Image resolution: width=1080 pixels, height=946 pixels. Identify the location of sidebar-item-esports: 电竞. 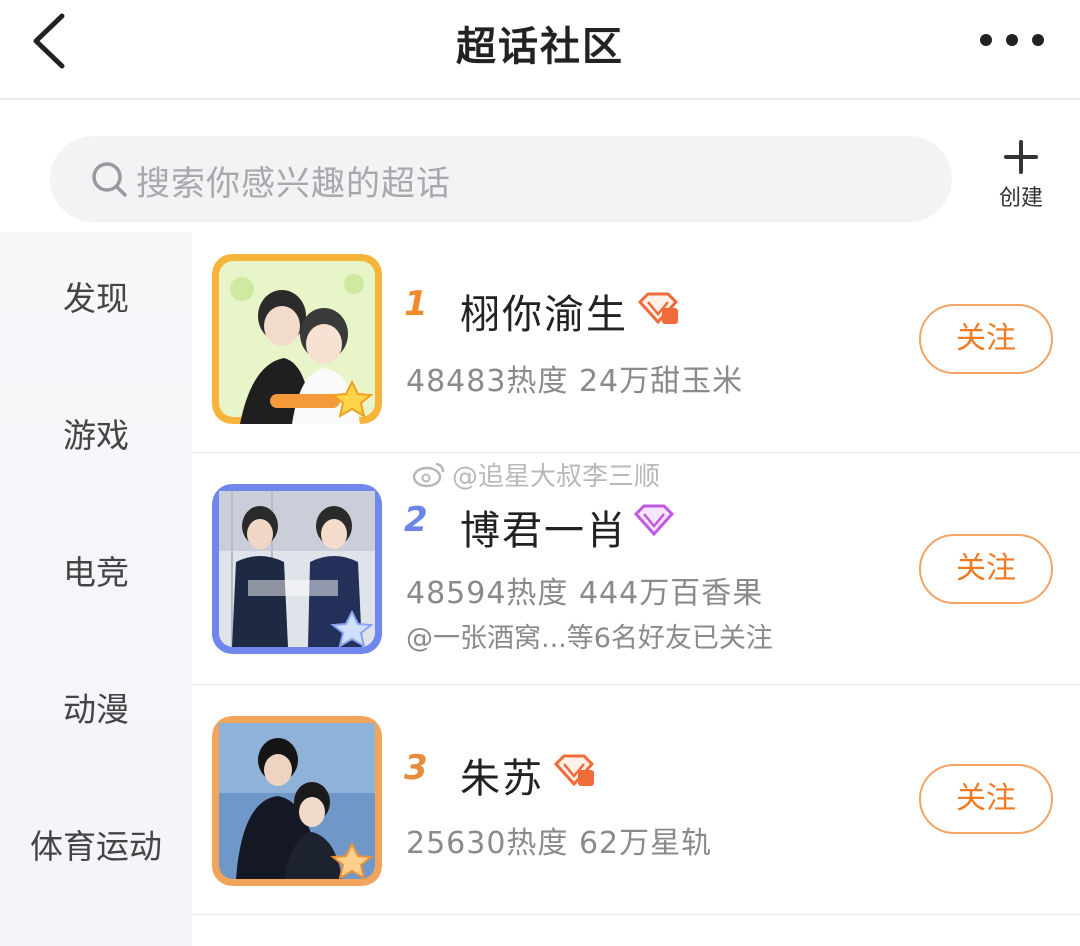
(96, 570).